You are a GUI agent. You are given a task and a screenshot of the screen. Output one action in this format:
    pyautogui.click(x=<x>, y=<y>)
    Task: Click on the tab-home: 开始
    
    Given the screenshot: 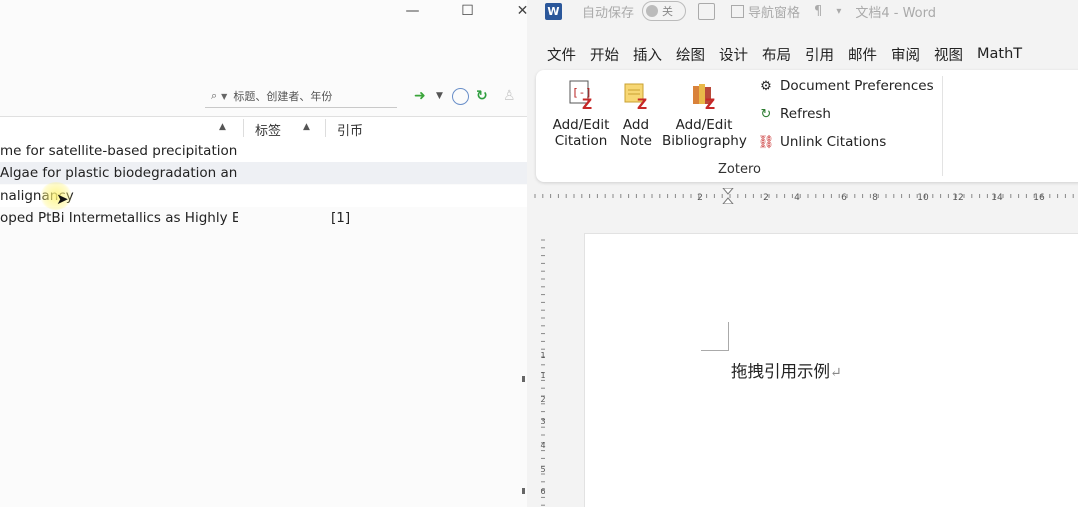 What is the action you would take?
    pyautogui.click(x=604, y=54)
    